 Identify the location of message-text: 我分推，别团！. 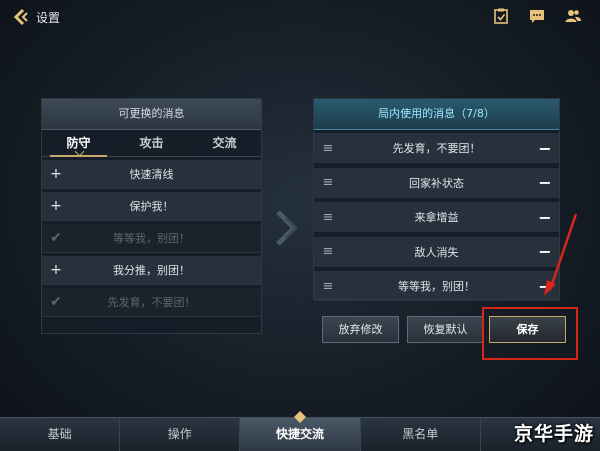
(151, 270).